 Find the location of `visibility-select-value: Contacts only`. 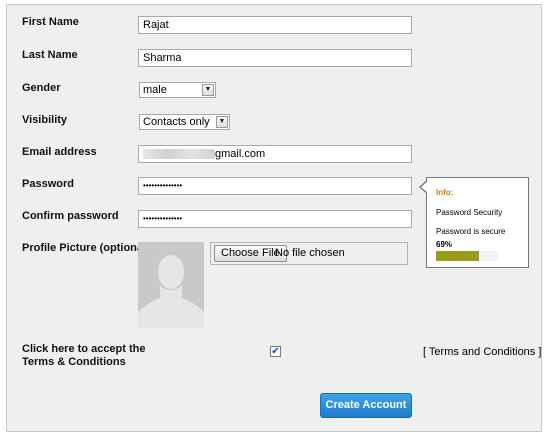

visibility-select-value: Contacts only is located at coordinates (176, 122).